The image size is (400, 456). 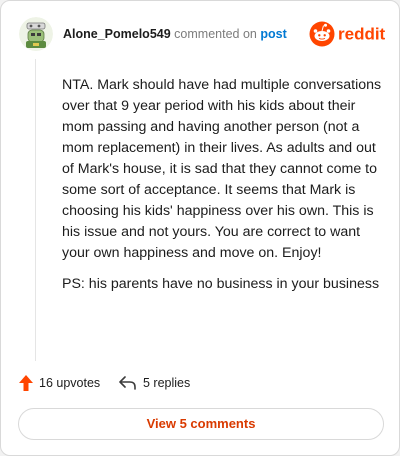 What do you see at coordinates (127, 383) in the screenshot?
I see `reply-arrow-icon` at bounding box center [127, 383].